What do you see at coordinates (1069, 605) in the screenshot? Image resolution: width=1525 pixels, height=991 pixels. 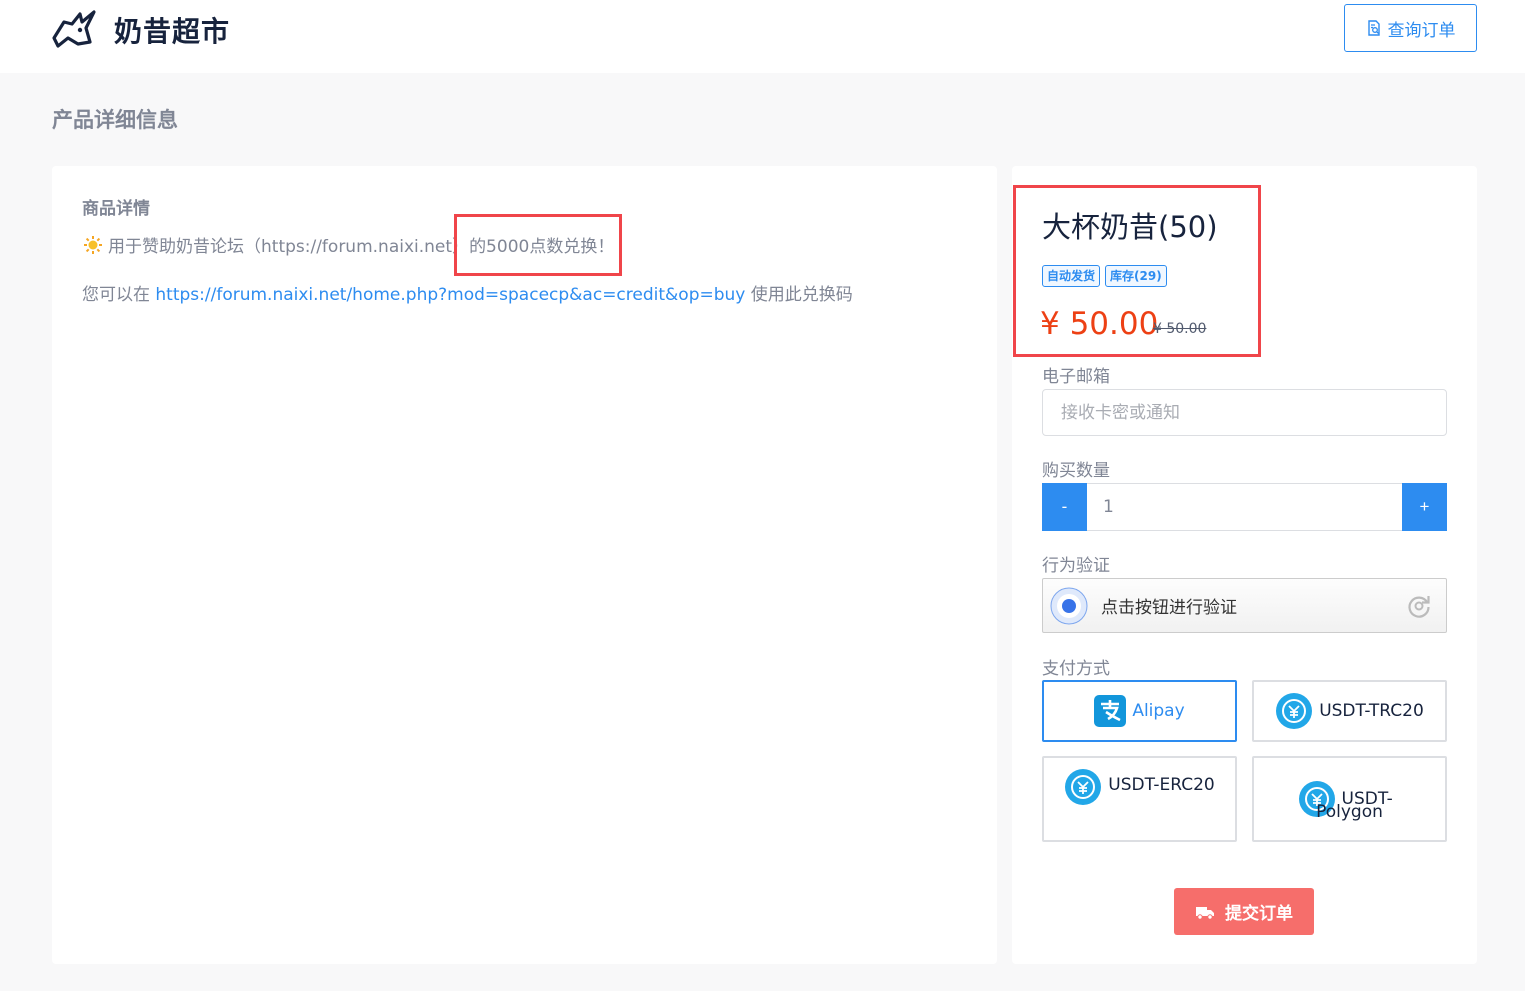 I see `captcha-dot-icon` at bounding box center [1069, 605].